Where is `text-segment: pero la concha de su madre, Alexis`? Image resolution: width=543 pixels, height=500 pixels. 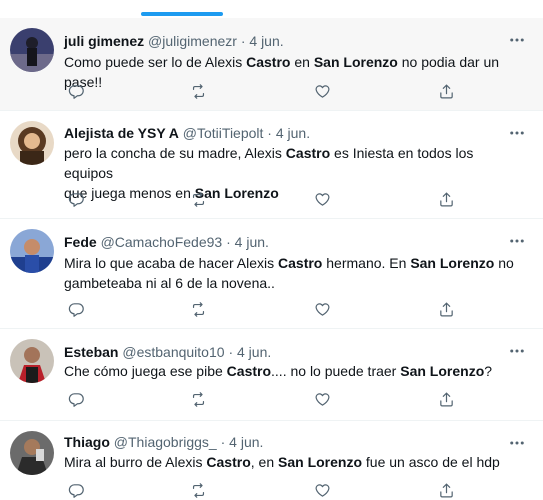 text-segment: pero la concha de su madre, Alexis is located at coordinates (175, 153).